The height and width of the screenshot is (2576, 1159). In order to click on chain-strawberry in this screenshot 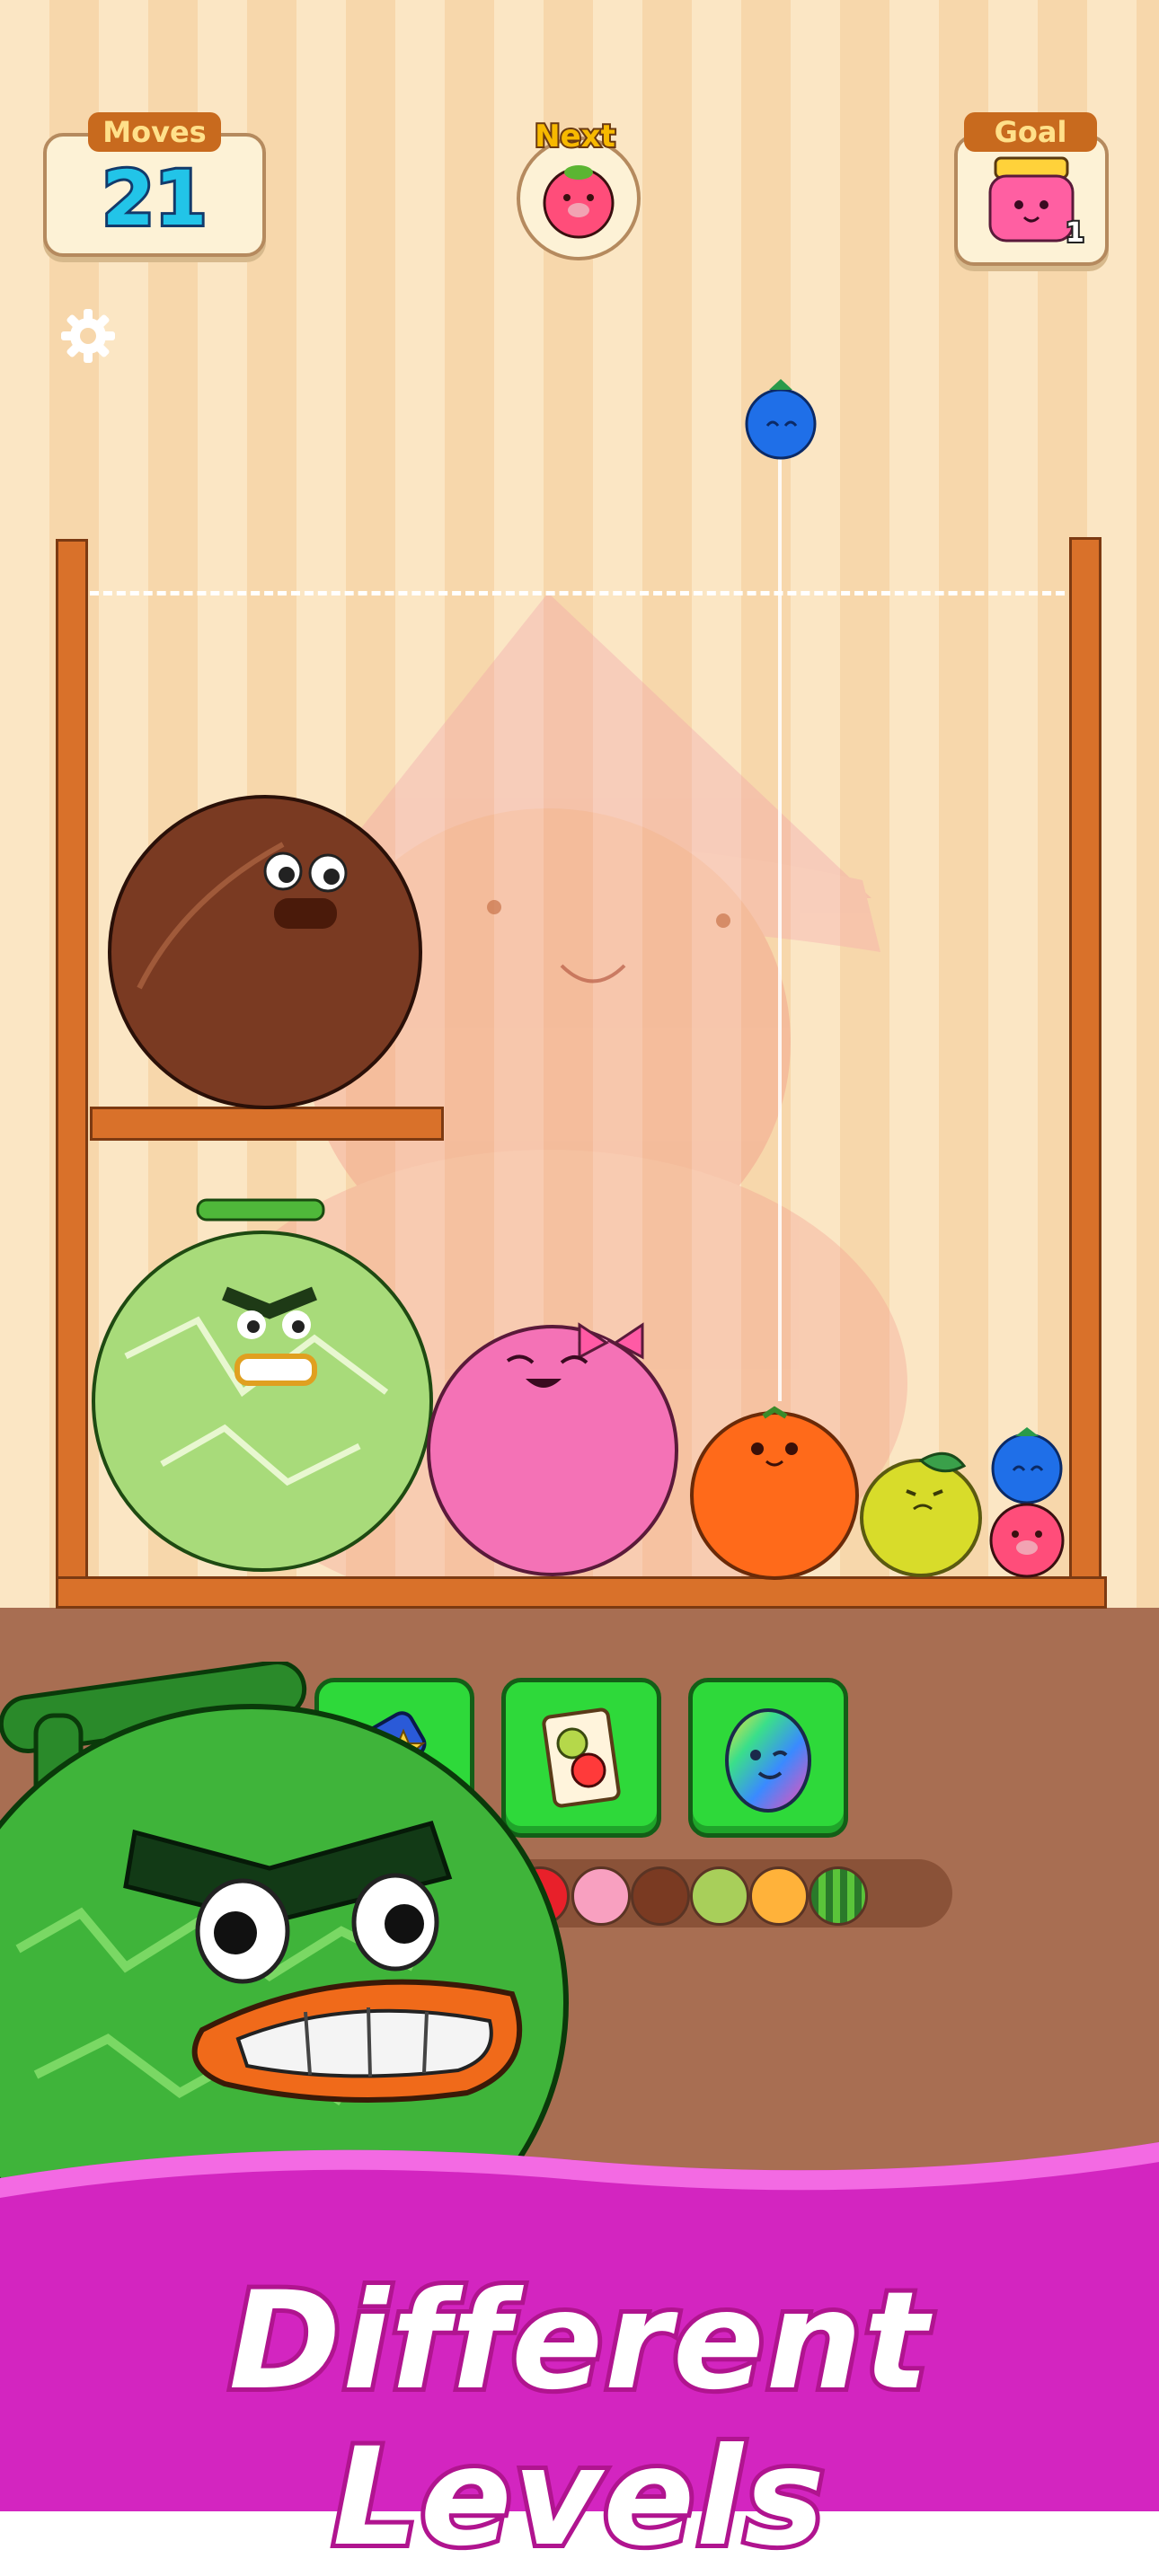, I will do `click(601, 1896)`.